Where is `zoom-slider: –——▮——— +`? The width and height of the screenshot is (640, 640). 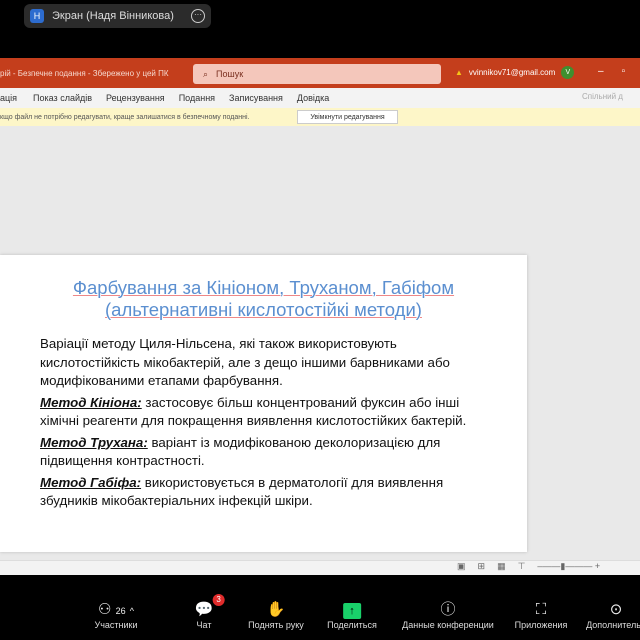 zoom-slider: –——▮——— + is located at coordinates (568, 566).